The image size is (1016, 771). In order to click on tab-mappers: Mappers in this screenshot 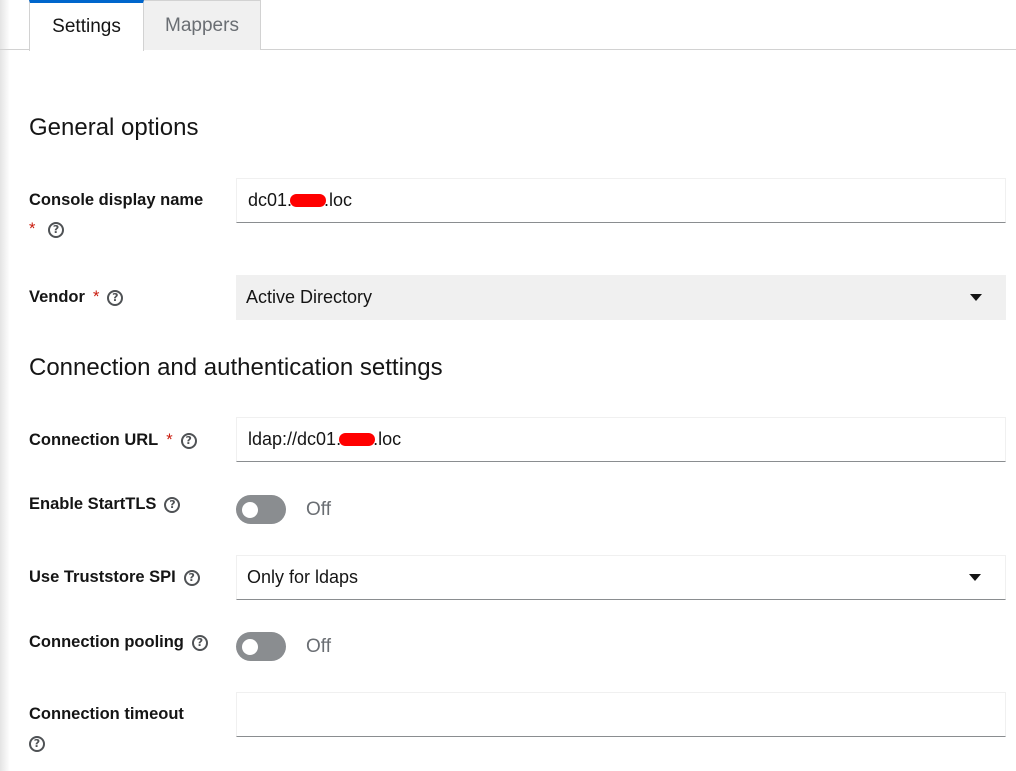, I will do `click(202, 25)`.